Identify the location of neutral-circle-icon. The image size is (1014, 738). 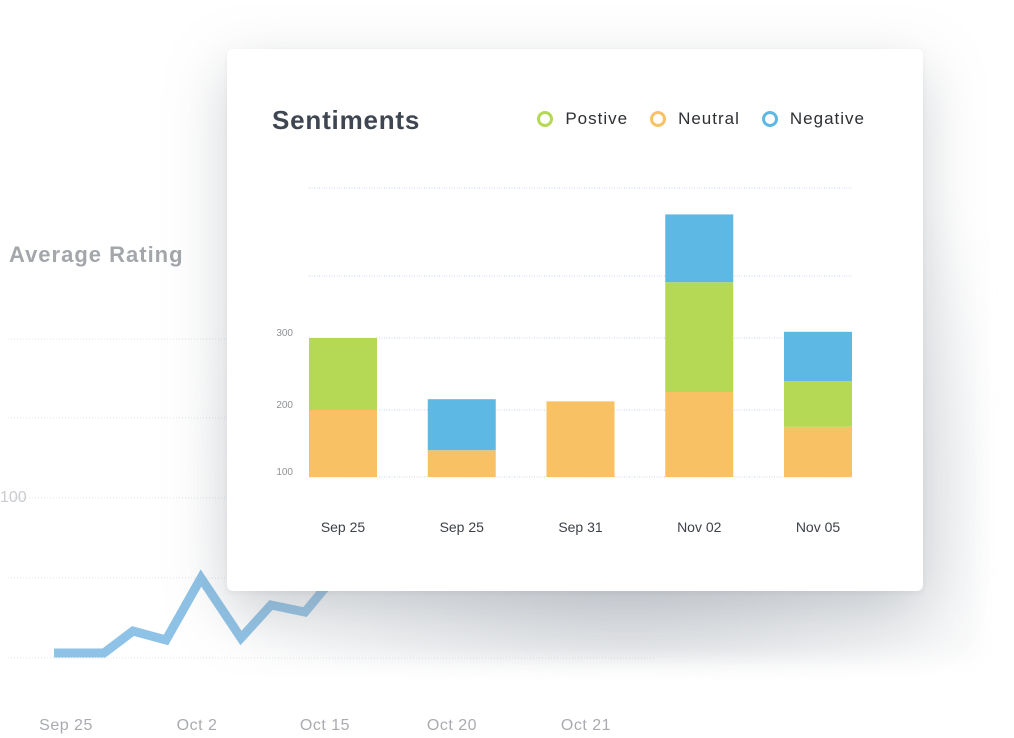
(658, 119).